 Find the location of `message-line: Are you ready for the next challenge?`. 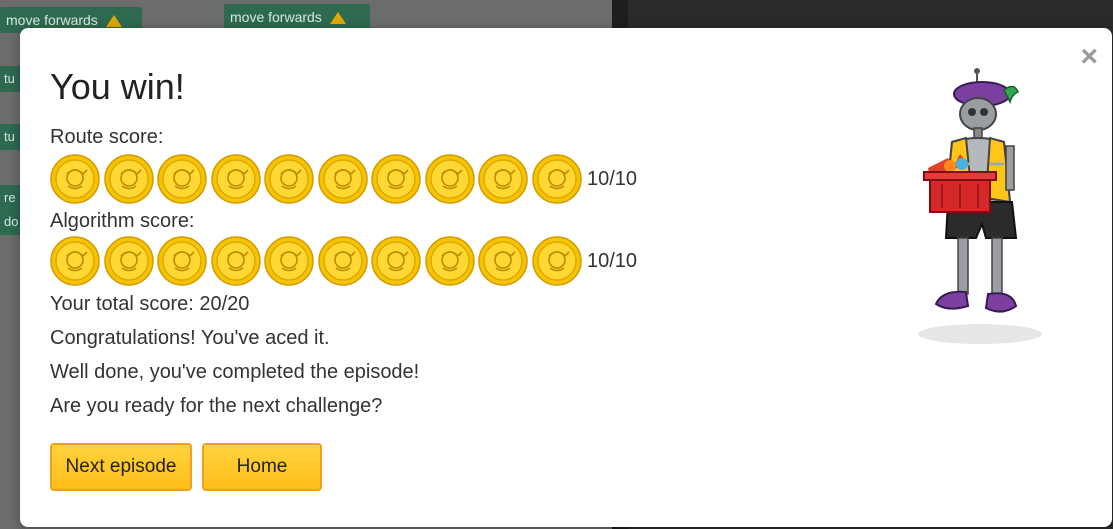

message-line: Are you ready for the next challenge? is located at coordinates (216, 406).